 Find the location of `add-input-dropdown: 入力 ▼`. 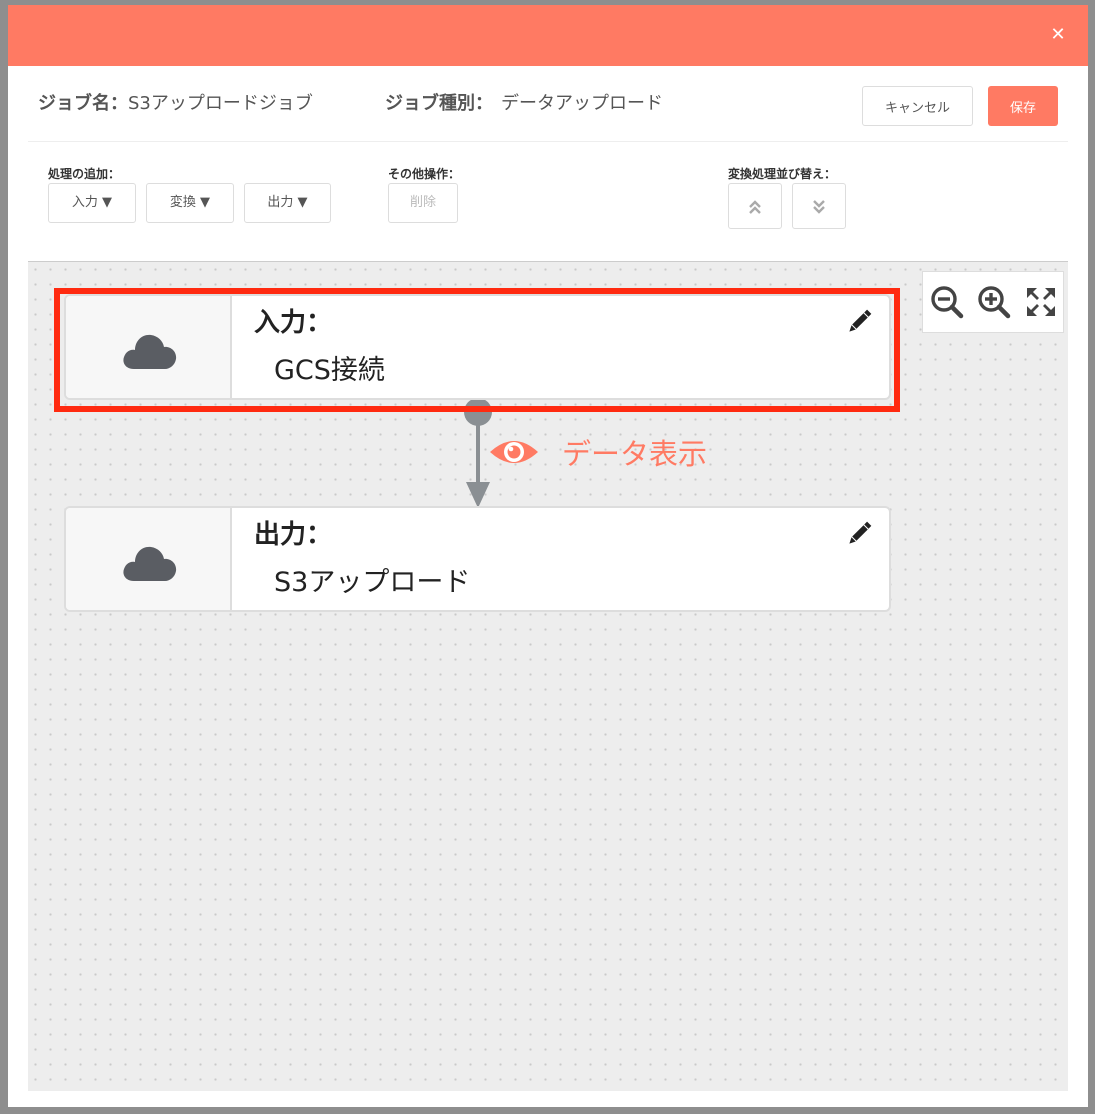

add-input-dropdown: 入力 ▼ is located at coordinates (92, 203).